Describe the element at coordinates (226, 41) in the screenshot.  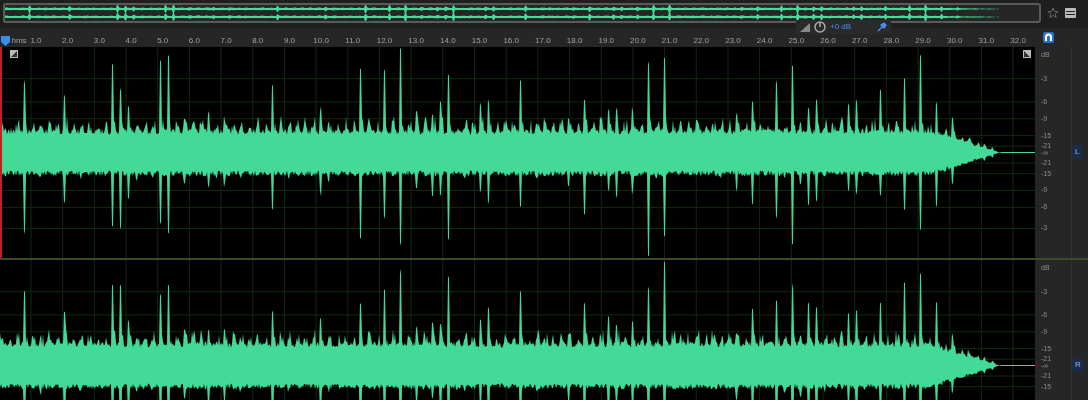
I see `time-label: 7.0` at that location.